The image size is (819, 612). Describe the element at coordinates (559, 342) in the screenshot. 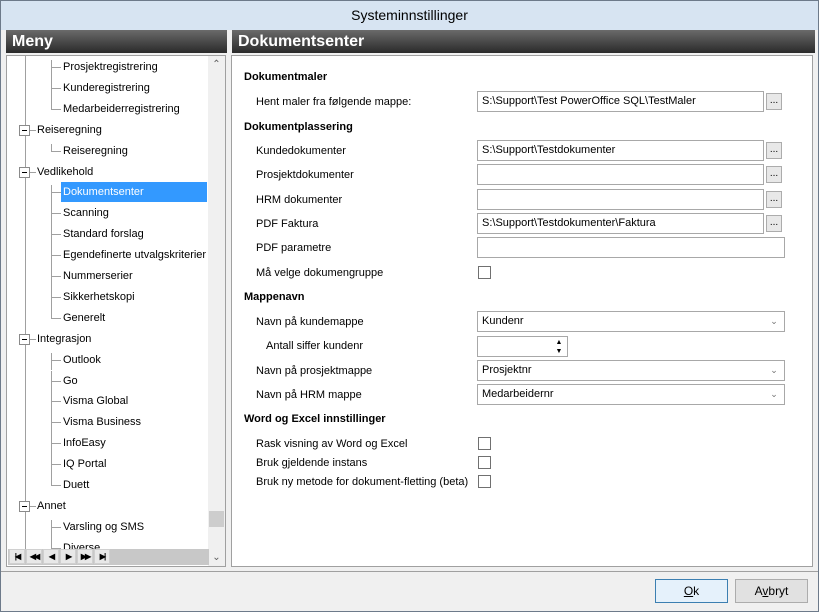

I see `spin-up-icon: ▲` at that location.